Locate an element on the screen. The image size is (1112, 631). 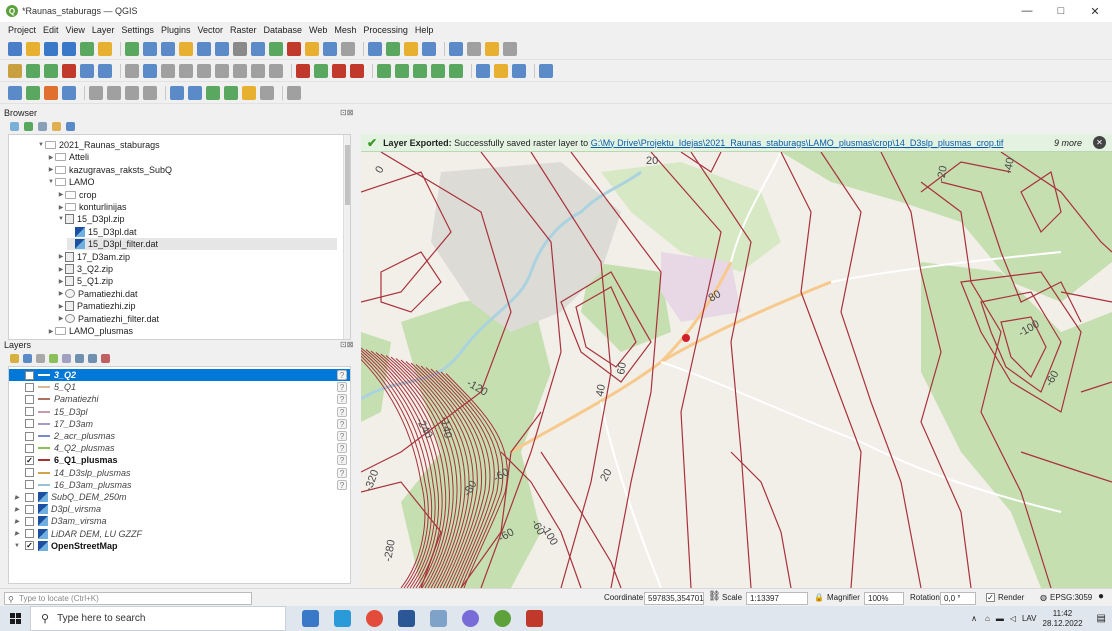
browser-item: ▼ LAMO is located at coordinates (192, 182).